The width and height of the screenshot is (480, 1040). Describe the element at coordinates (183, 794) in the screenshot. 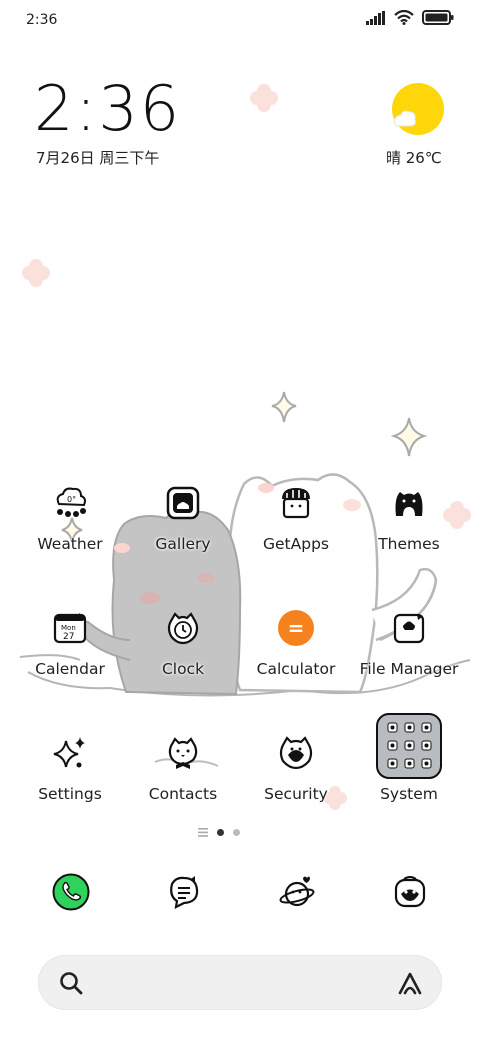

I see `app-label: Contacts` at that location.